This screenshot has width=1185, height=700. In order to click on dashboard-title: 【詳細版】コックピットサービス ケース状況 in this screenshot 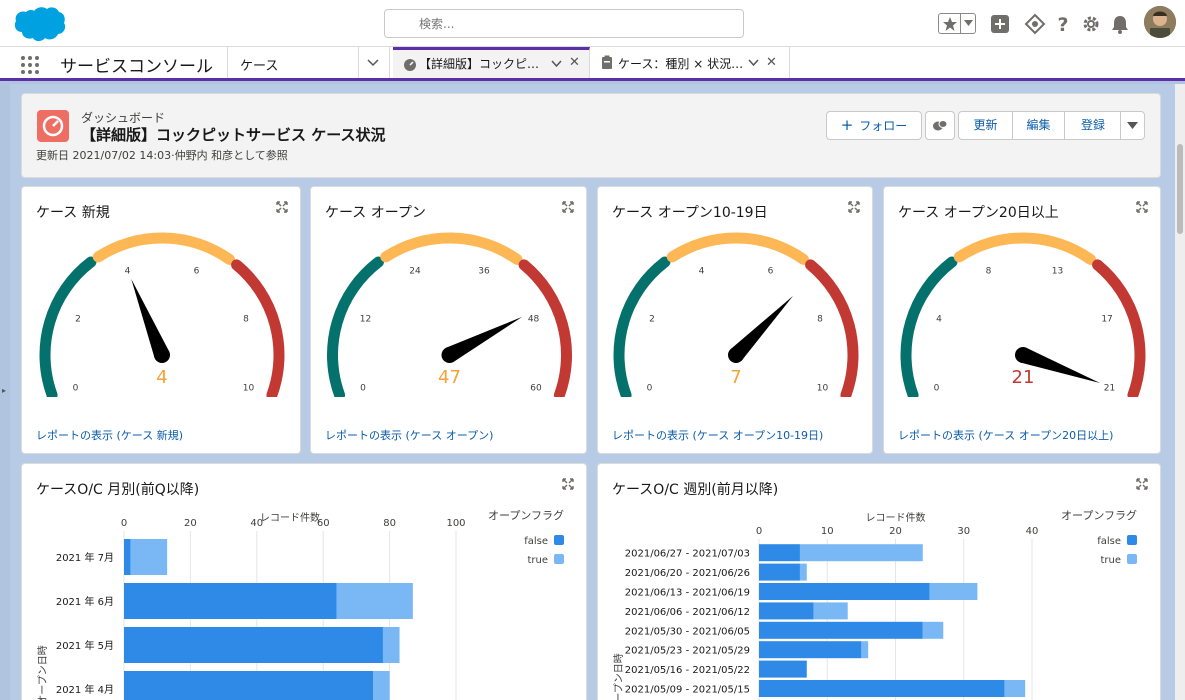, I will do `click(233, 135)`.